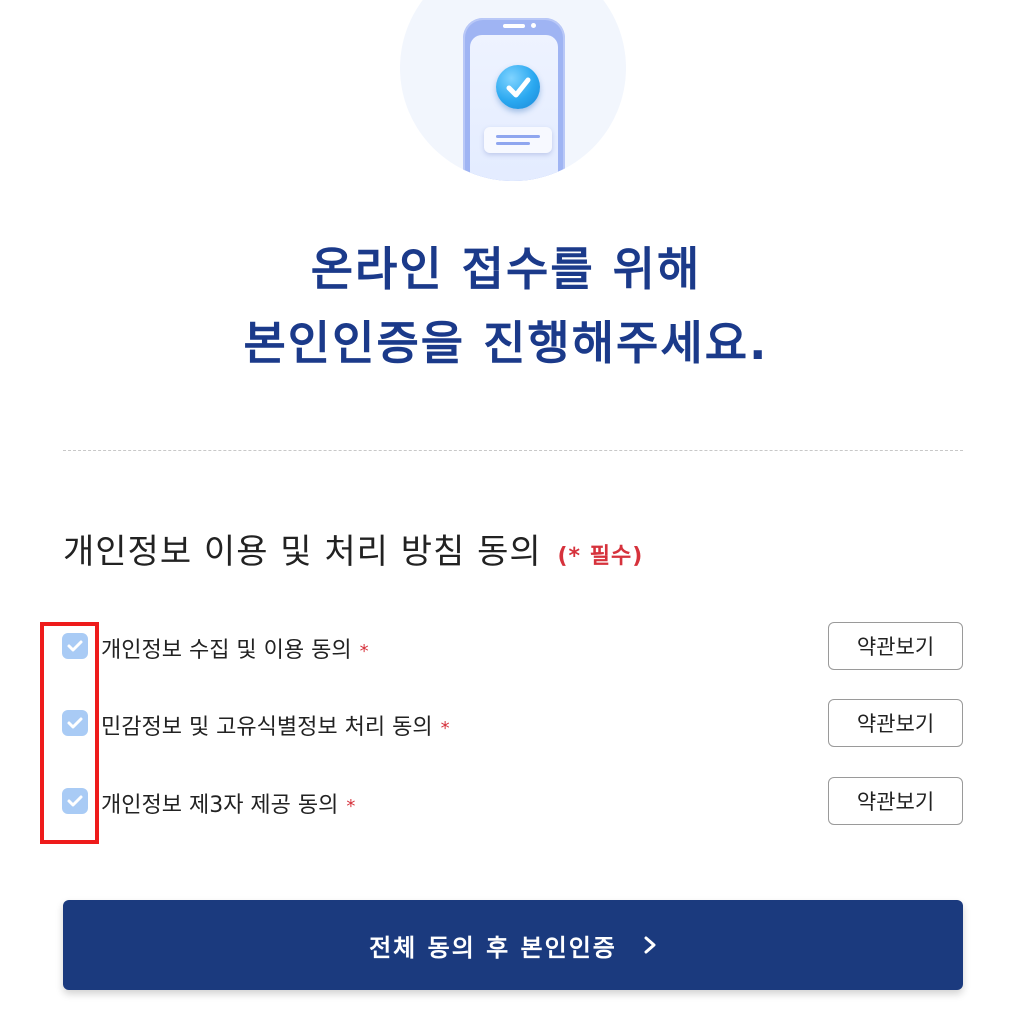 Image resolution: width=1012 pixels, height=1032 pixels. I want to click on agree-all-verify-button: 전체 동의 후 본인인증, so click(513, 945).